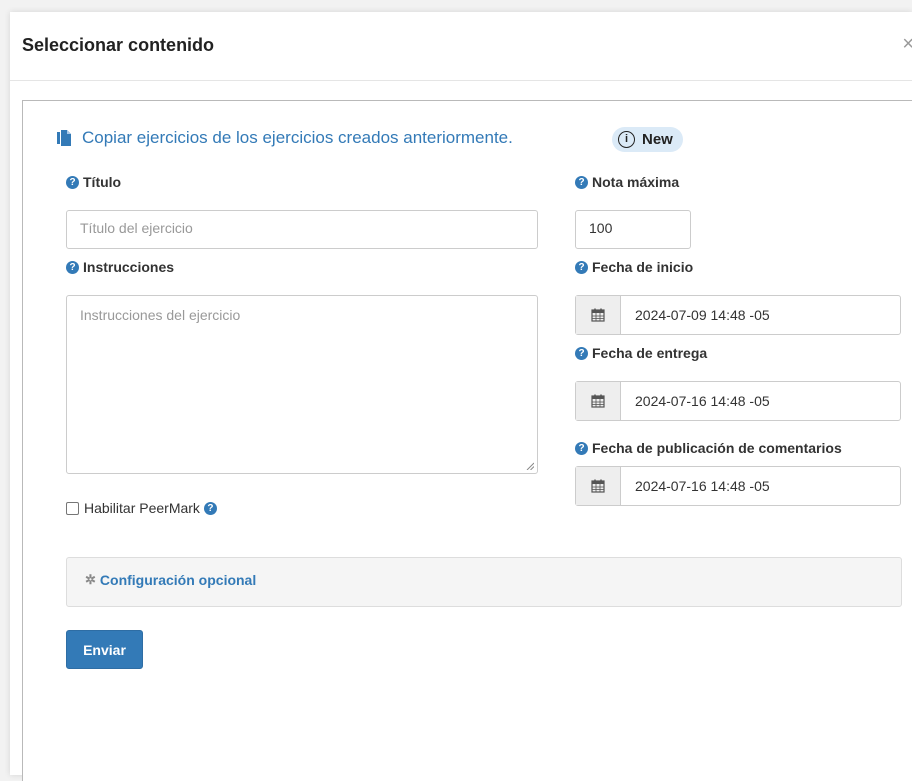 Image resolution: width=912 pixels, height=781 pixels. I want to click on feedback-date-input: 2024-07-16 14:48 -05, so click(738, 486).